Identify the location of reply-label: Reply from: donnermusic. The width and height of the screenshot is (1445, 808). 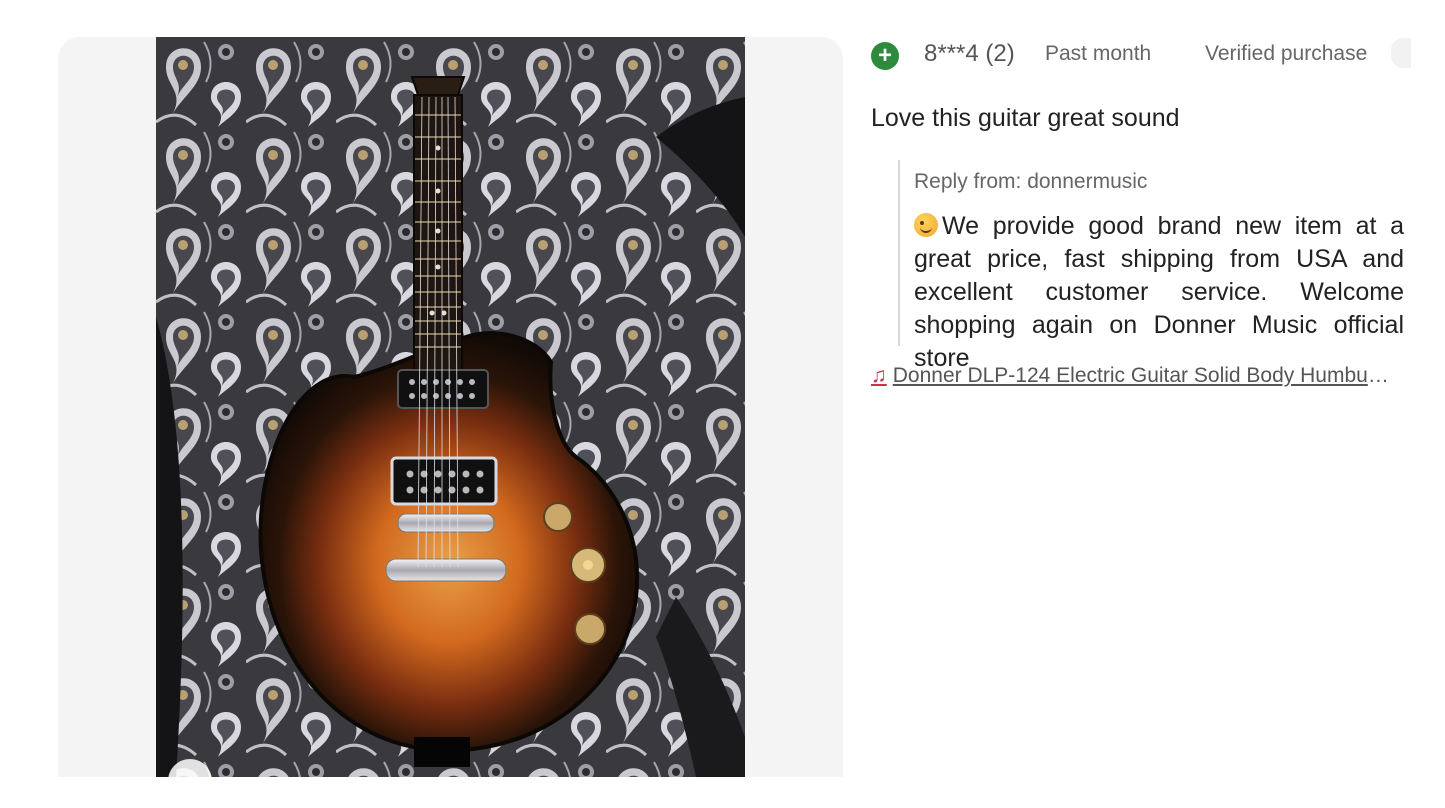
(1031, 181).